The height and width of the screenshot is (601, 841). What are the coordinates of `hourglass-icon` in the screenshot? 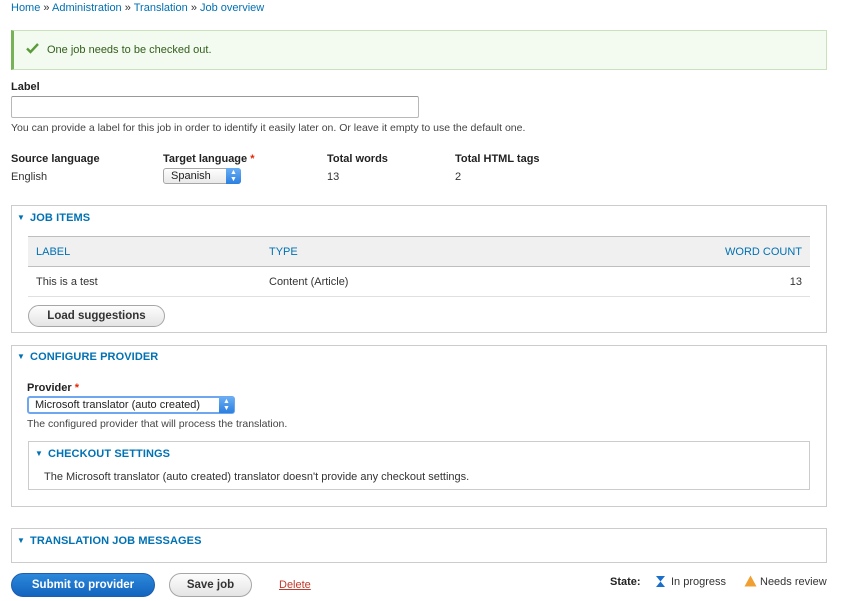 It's located at (660, 583).